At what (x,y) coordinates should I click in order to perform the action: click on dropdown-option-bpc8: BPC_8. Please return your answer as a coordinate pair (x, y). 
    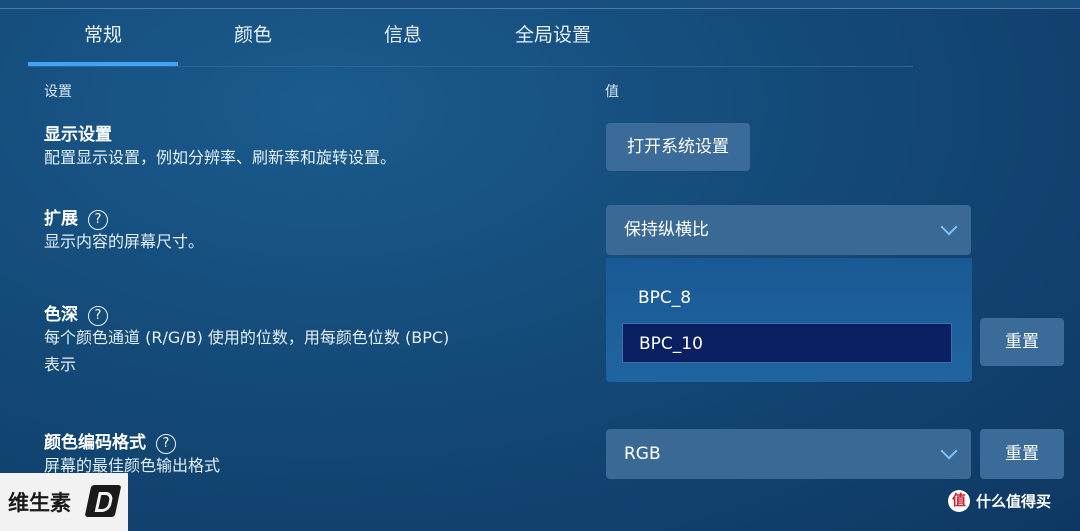
    Looking at the image, I should click on (664, 298).